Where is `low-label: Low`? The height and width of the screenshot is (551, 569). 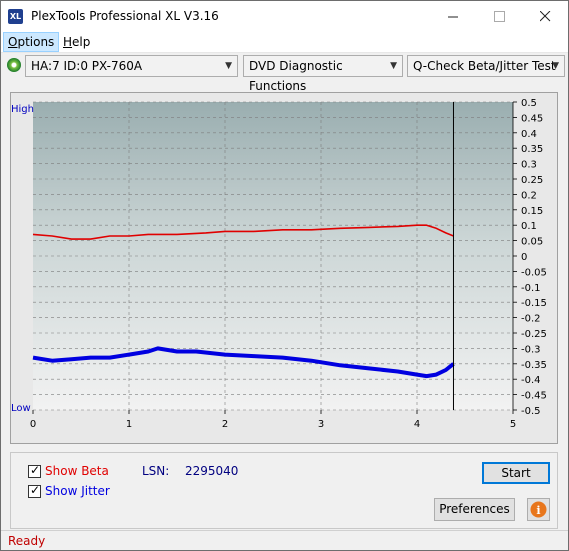
low-label: Low is located at coordinates (21, 408).